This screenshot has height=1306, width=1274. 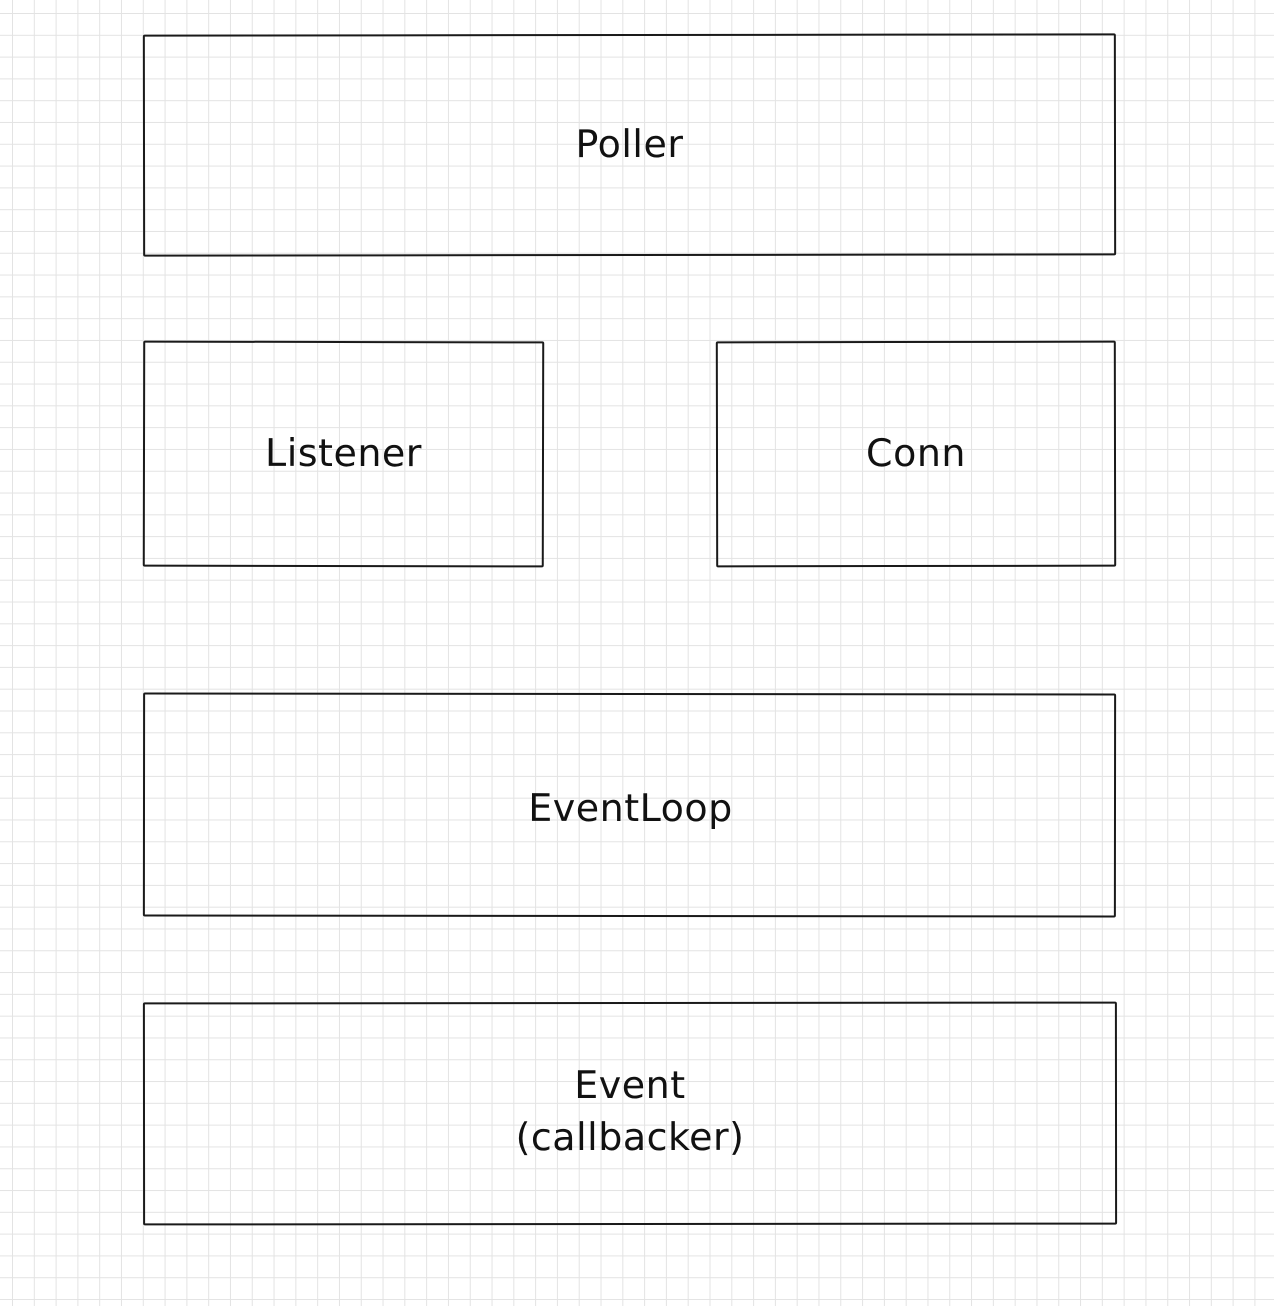 I want to click on event-block: Event (callbacker), so click(x=630, y=1113).